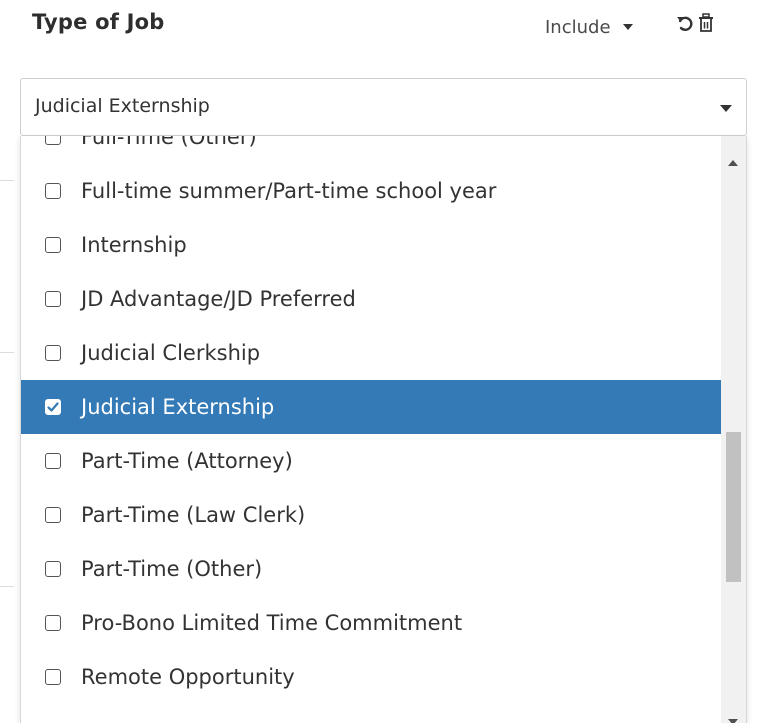  What do you see at coordinates (383, 107) in the screenshot?
I see `job-type-select: Judicial Externship` at bounding box center [383, 107].